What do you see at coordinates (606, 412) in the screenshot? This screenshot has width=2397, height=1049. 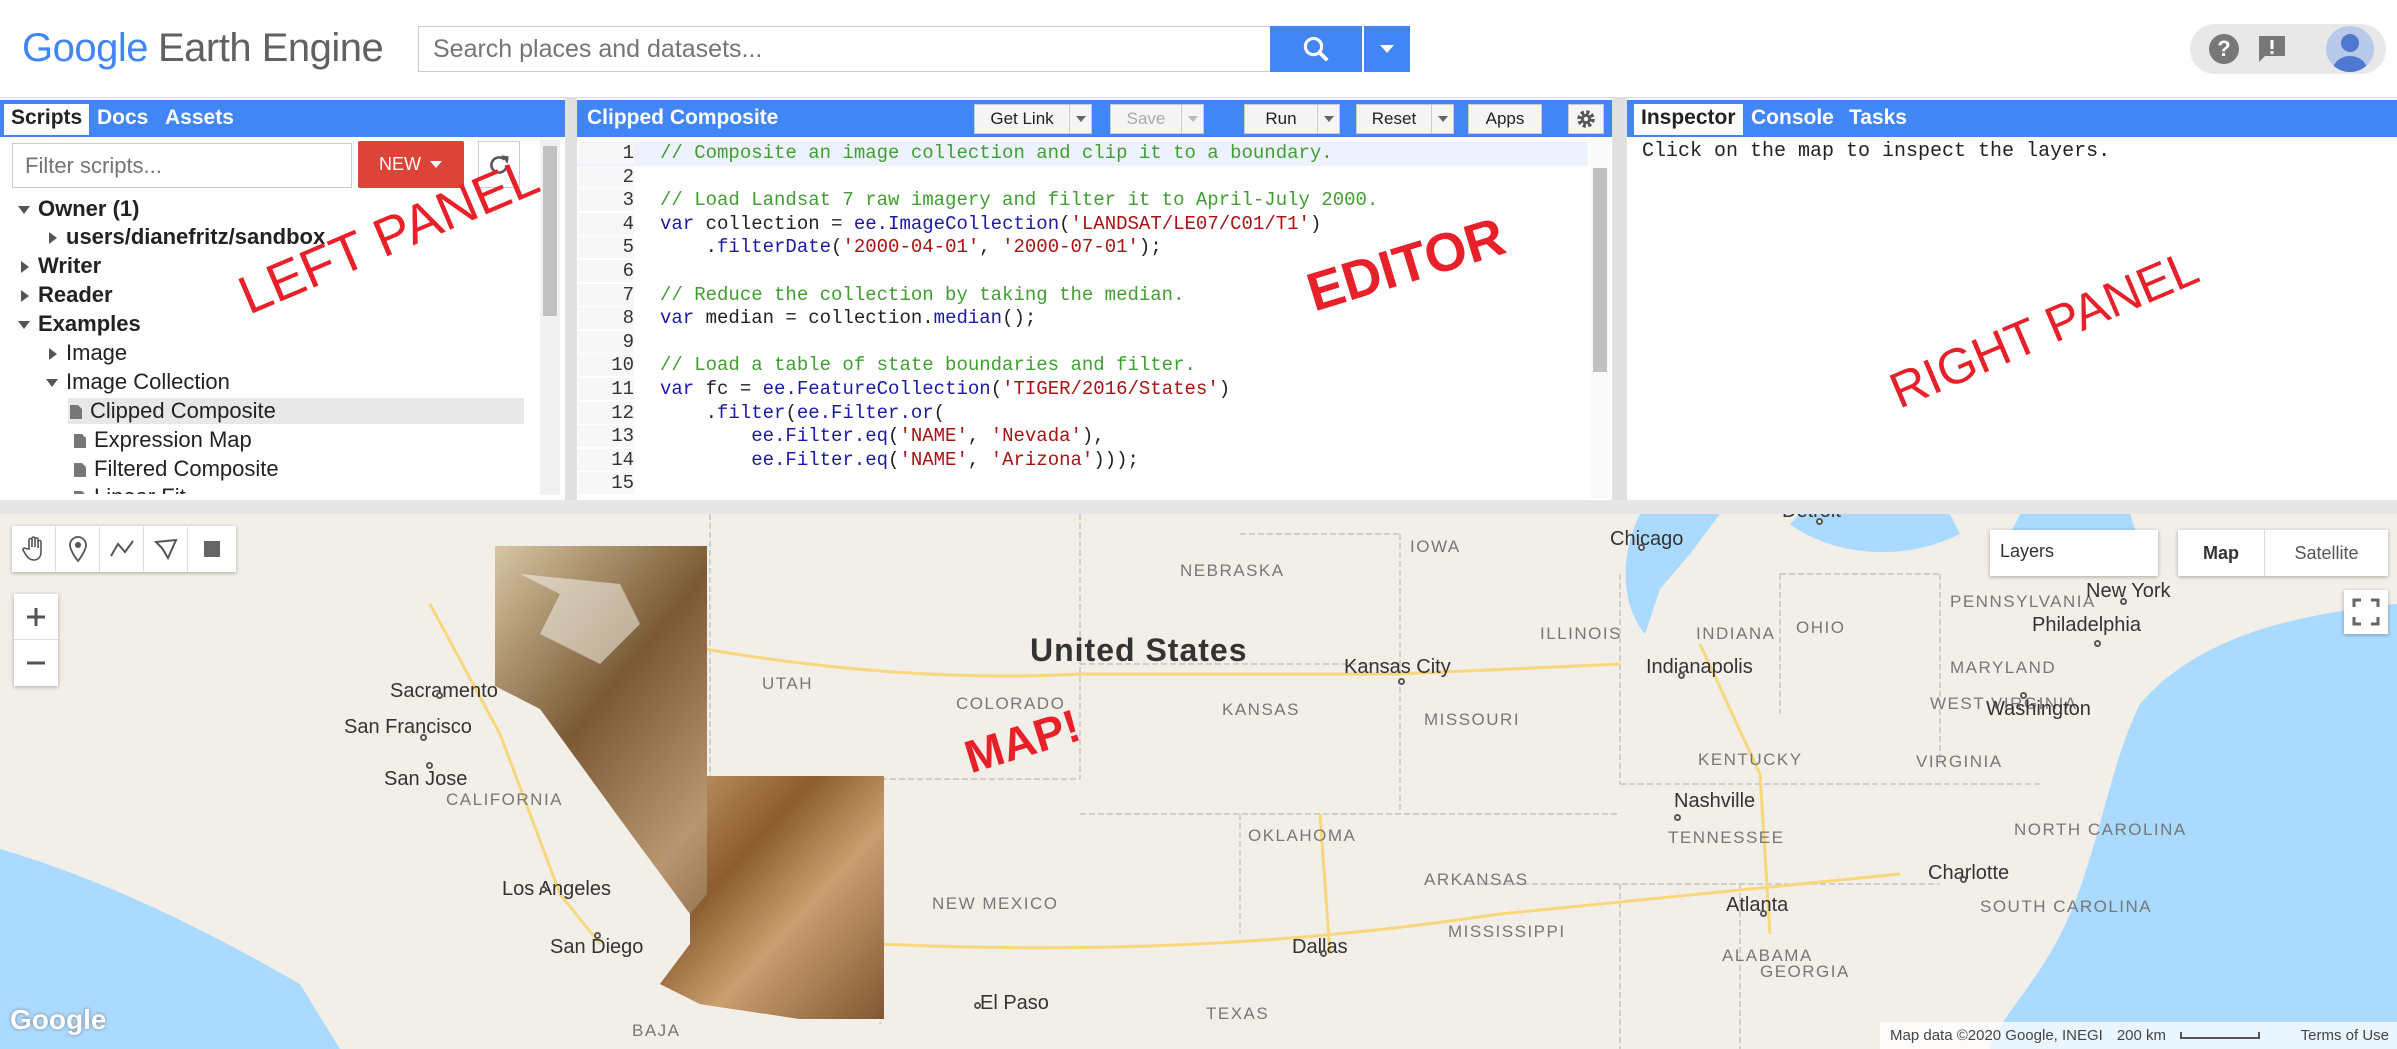 I see `line-number: 12` at bounding box center [606, 412].